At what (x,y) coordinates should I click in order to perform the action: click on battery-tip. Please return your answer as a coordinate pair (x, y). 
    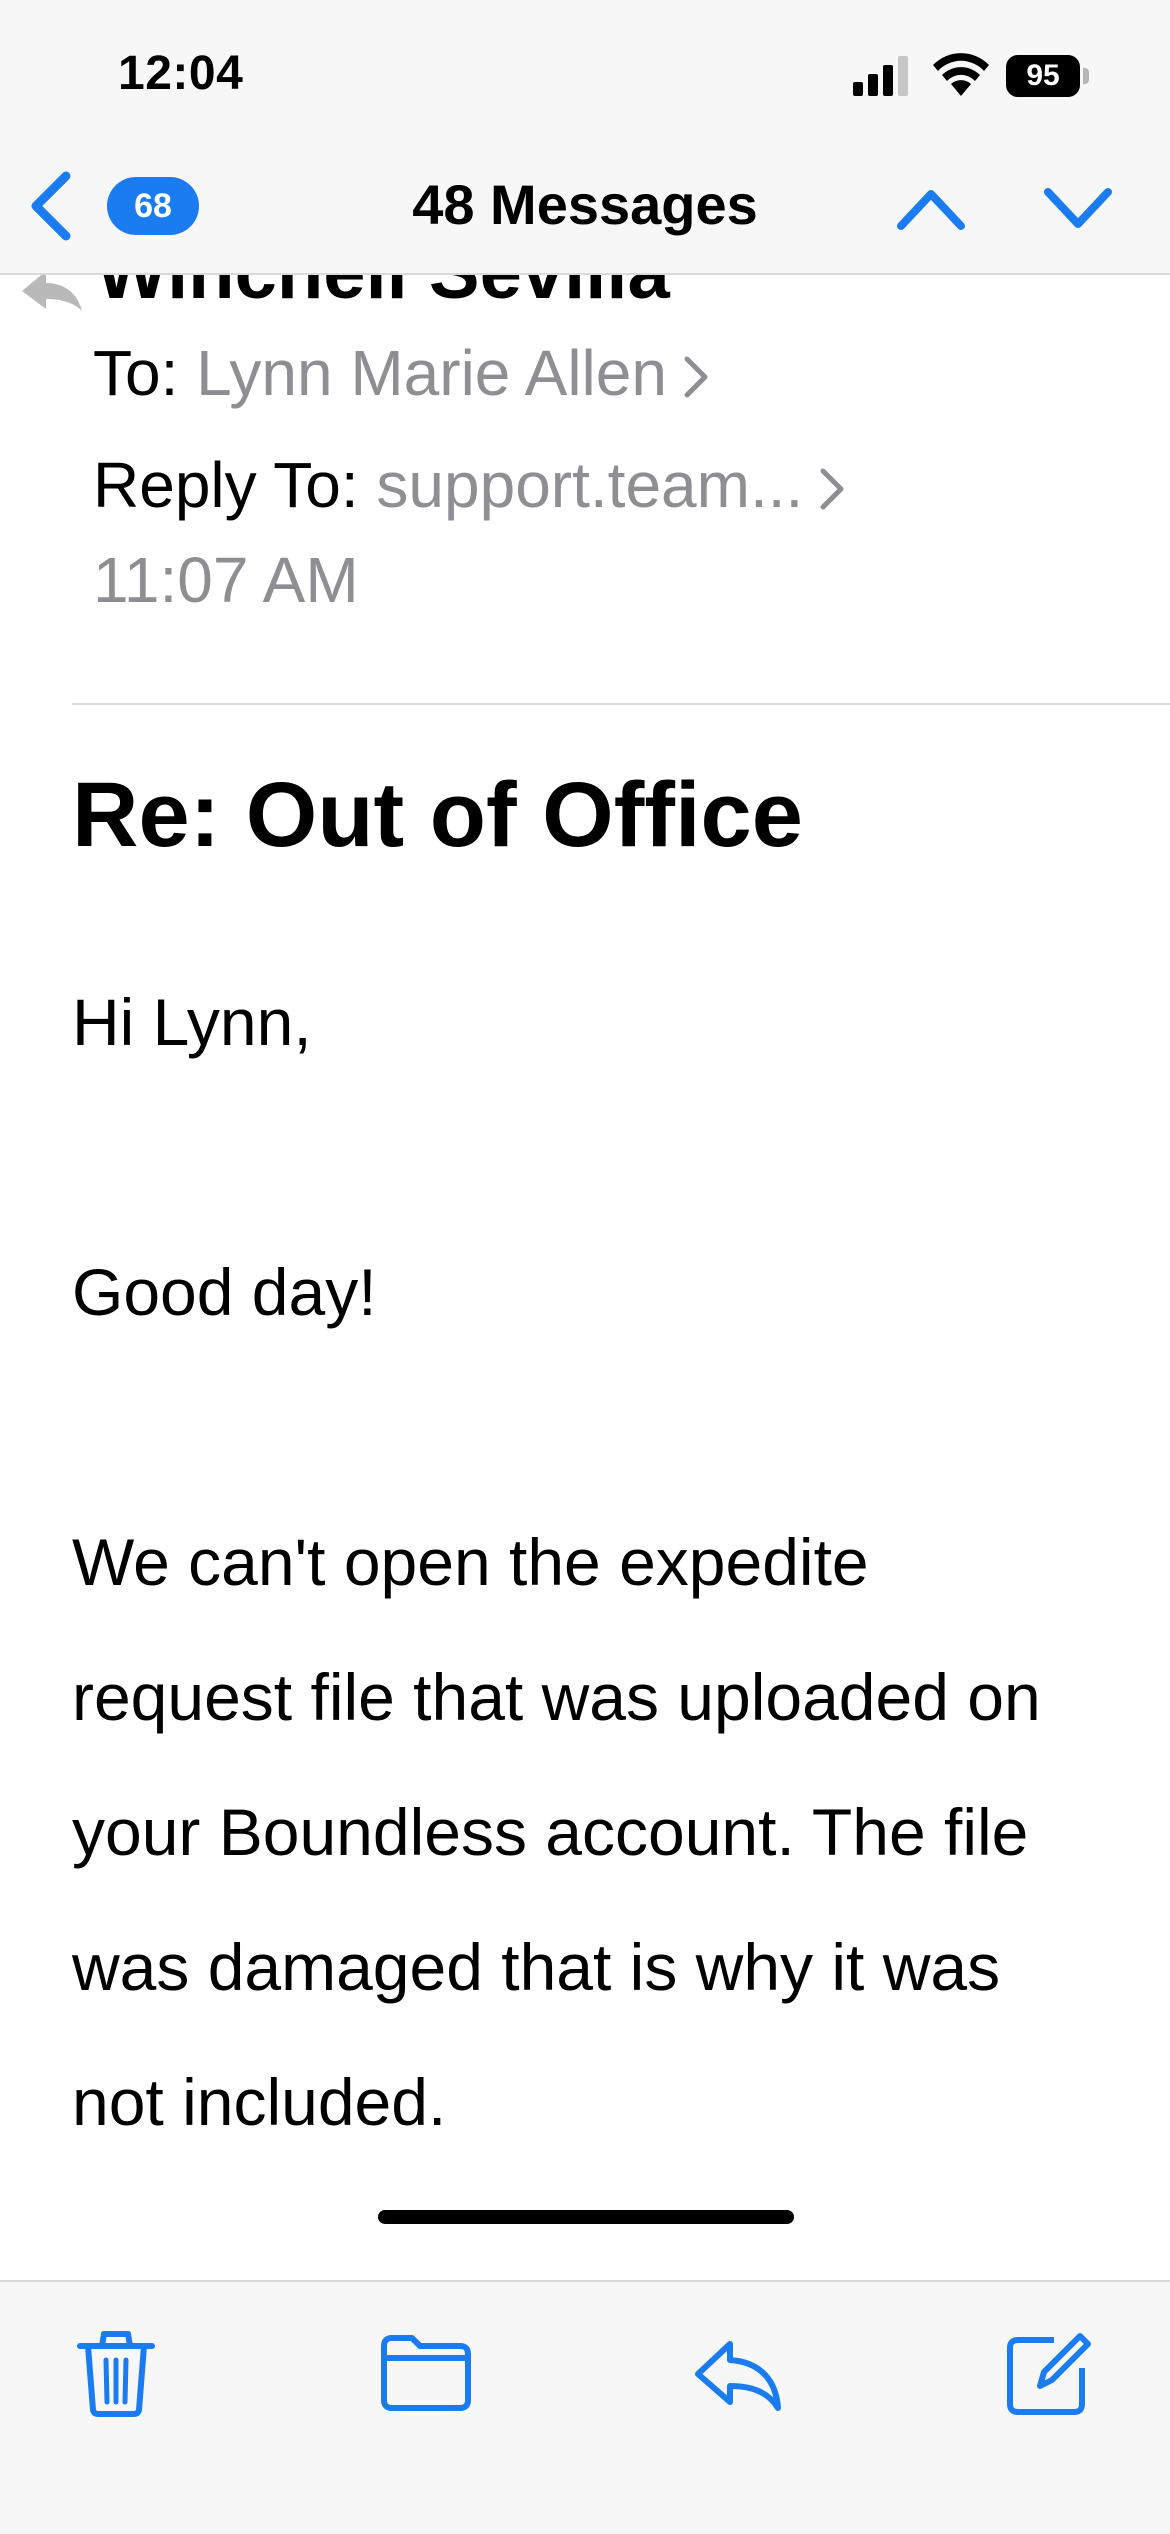
    Looking at the image, I should click on (1086, 76).